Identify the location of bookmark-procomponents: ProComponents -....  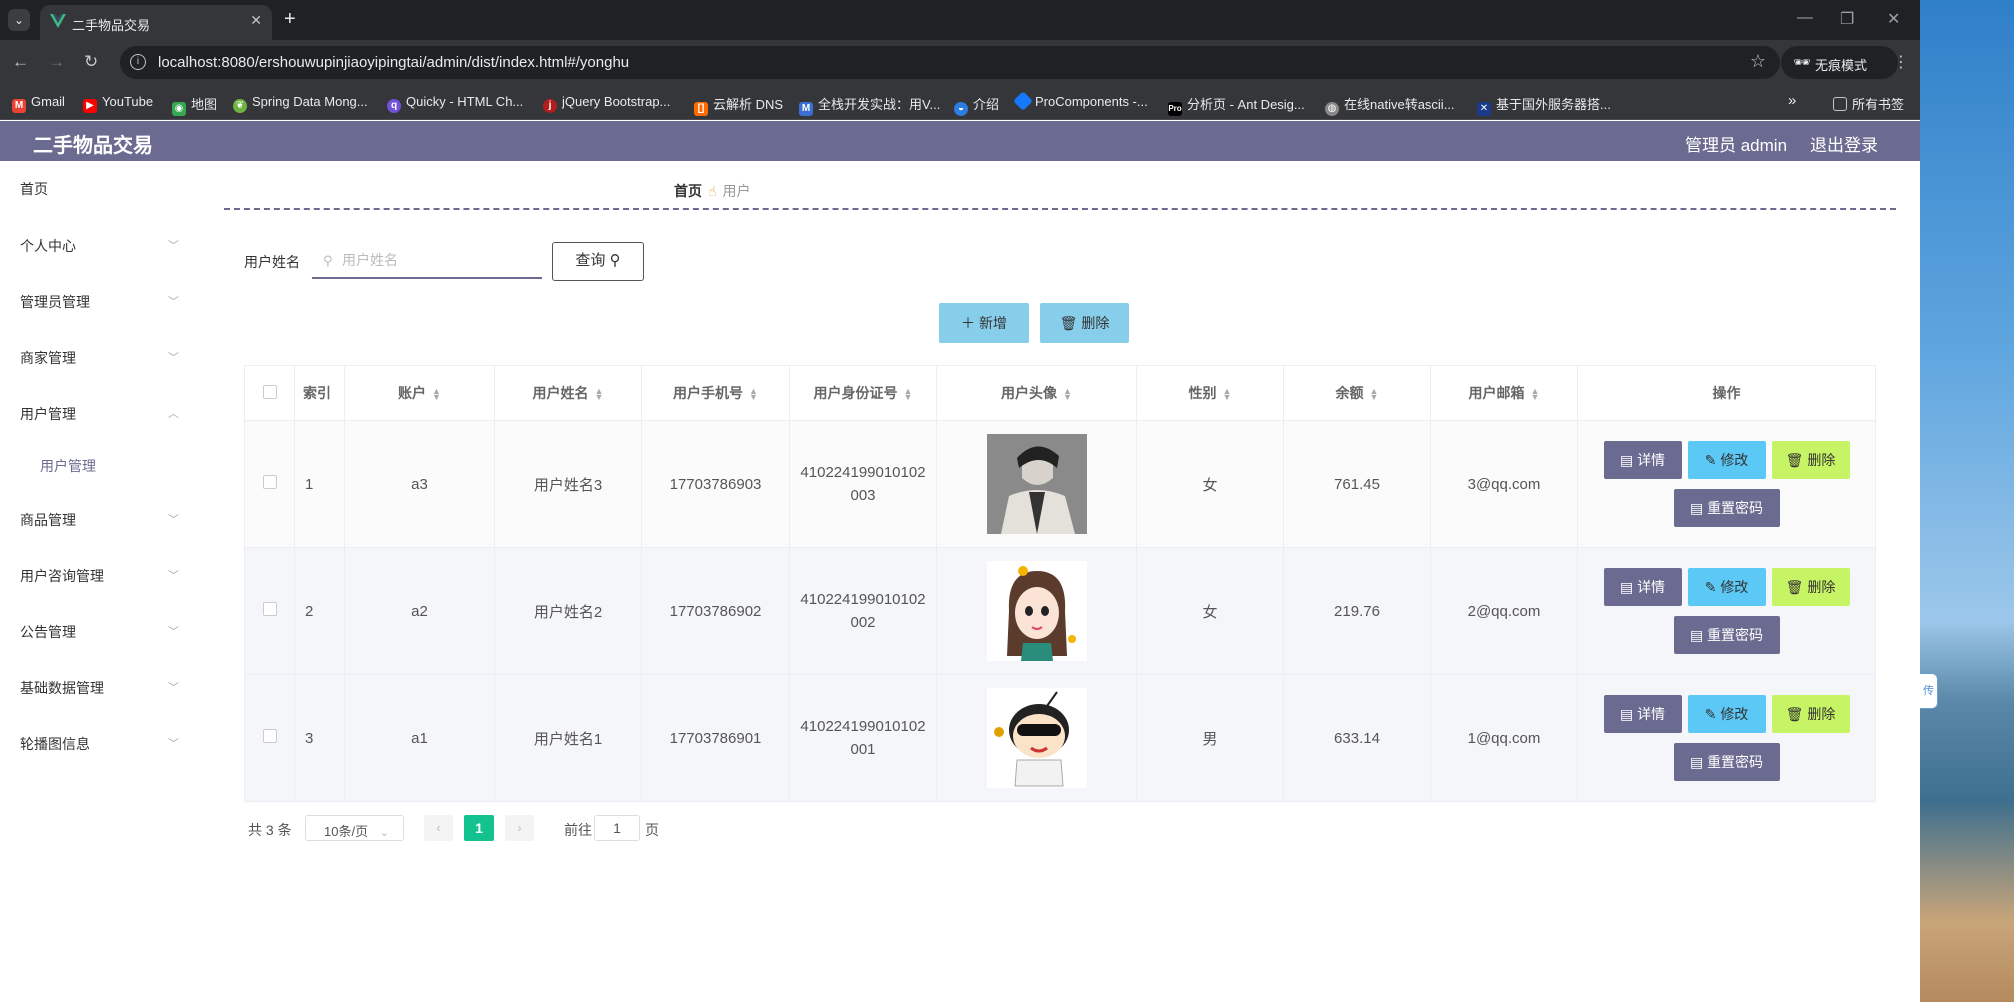
(1080, 101).